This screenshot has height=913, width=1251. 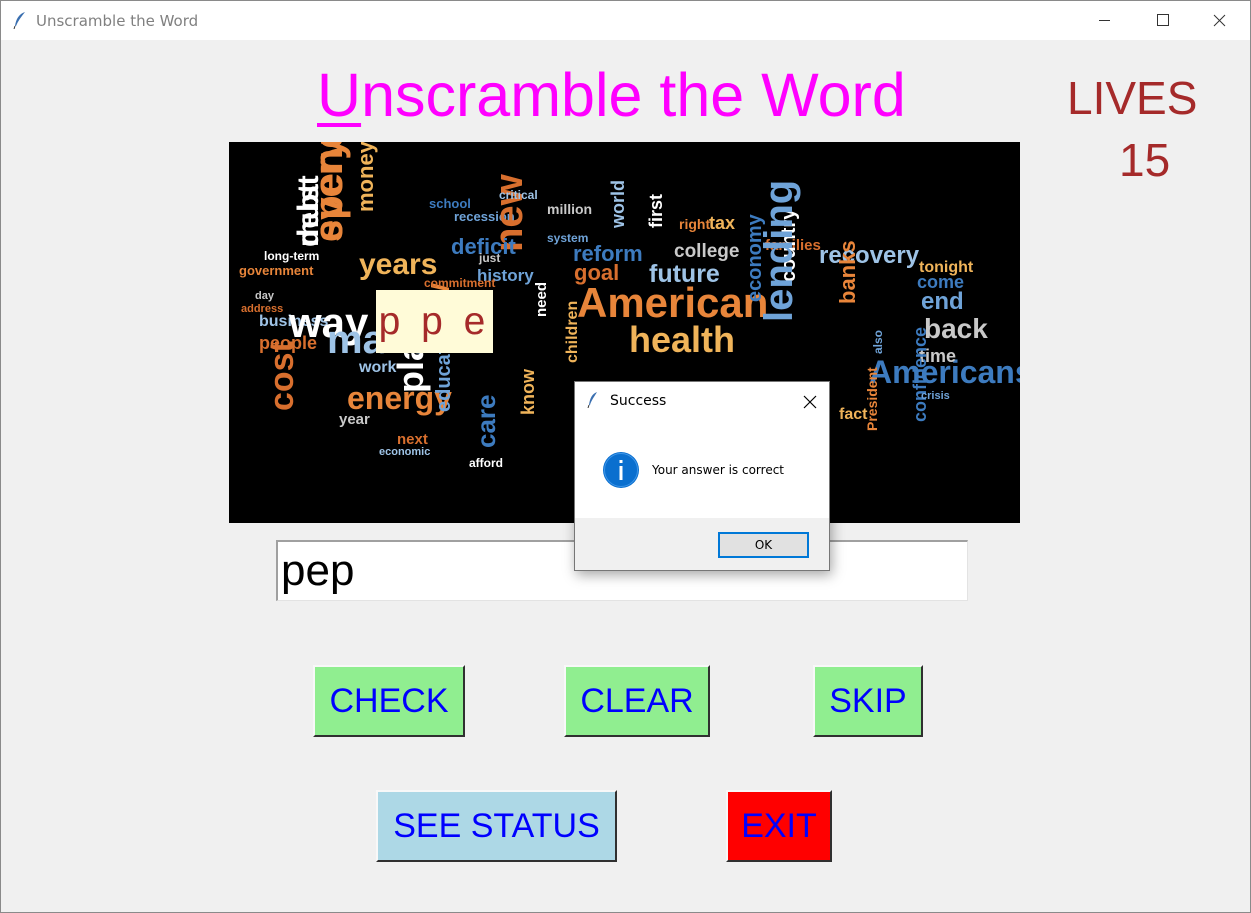 I want to click on cloud-word: banks, so click(x=847, y=272).